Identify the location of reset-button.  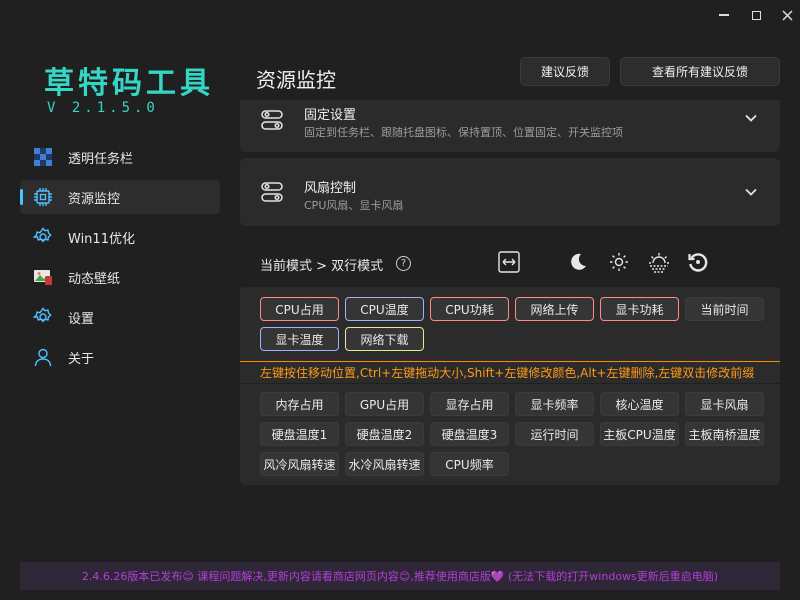
(698, 262).